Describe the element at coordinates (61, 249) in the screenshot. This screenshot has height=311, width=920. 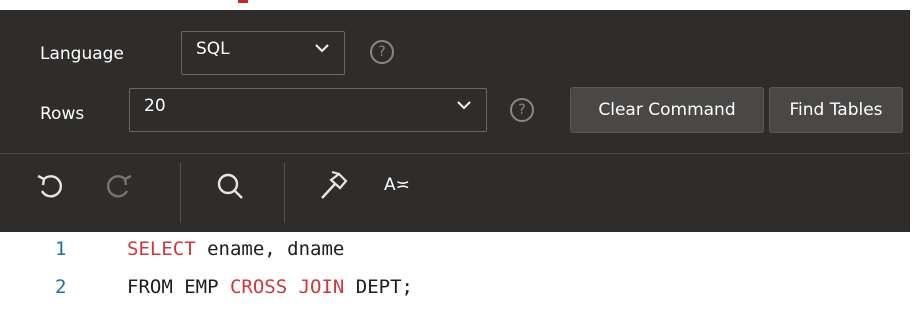
I see `line-number: 1` at that location.